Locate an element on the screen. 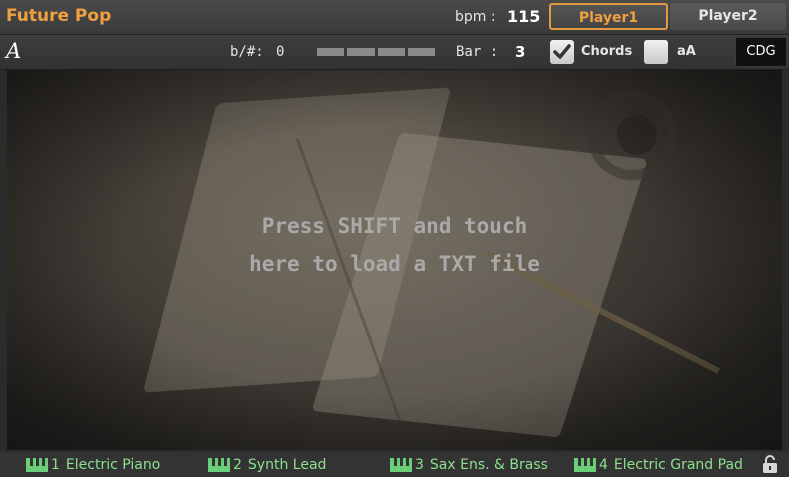 Image resolution: width=789 pixels, height=477 pixels. track-item-4: 4 Electric Grand Pad is located at coordinates (658, 465).